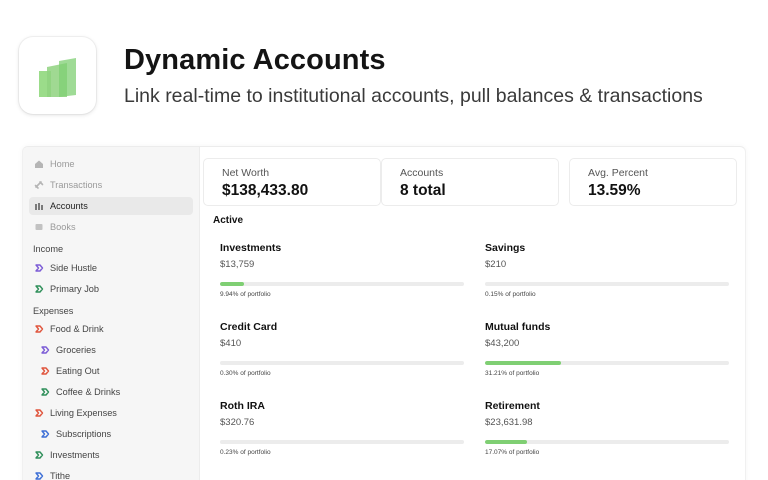 The width and height of the screenshot is (768, 480). What do you see at coordinates (75, 289) in the screenshot?
I see `sidebar-item-label: Primary Job` at bounding box center [75, 289].